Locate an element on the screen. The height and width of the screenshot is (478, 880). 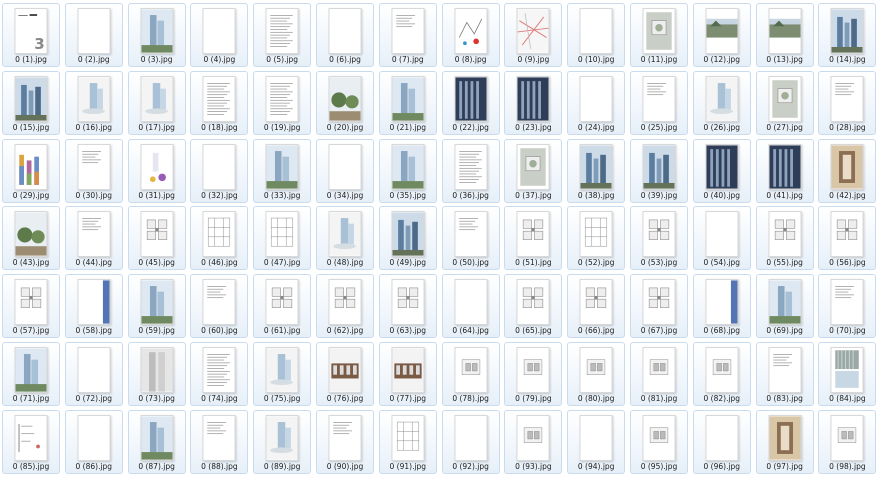
file-item: 0 (55).jpg is located at coordinates (784, 238).